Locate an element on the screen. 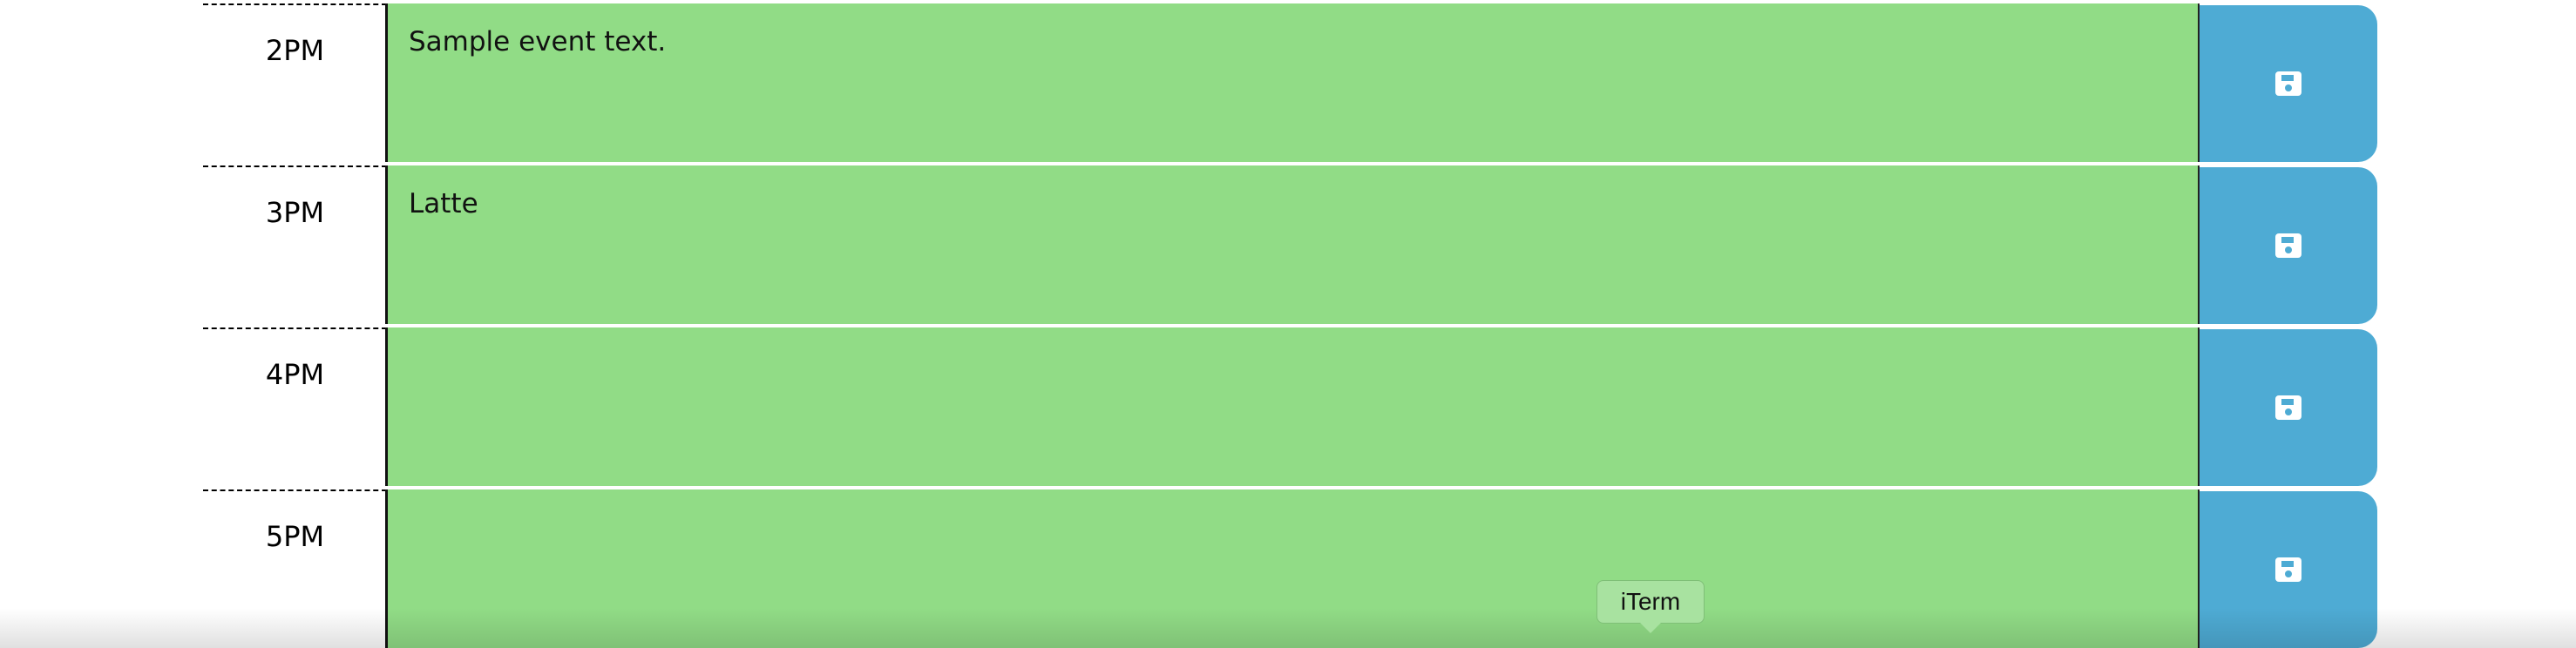  hour-cell: 5PM is located at coordinates (295, 568).